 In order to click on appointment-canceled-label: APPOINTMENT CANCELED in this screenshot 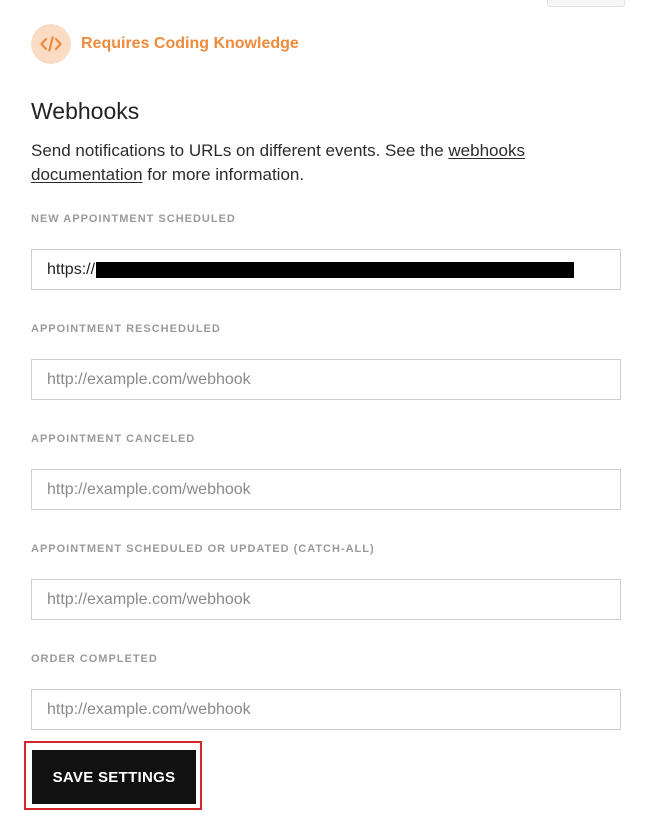, I will do `click(113, 439)`.